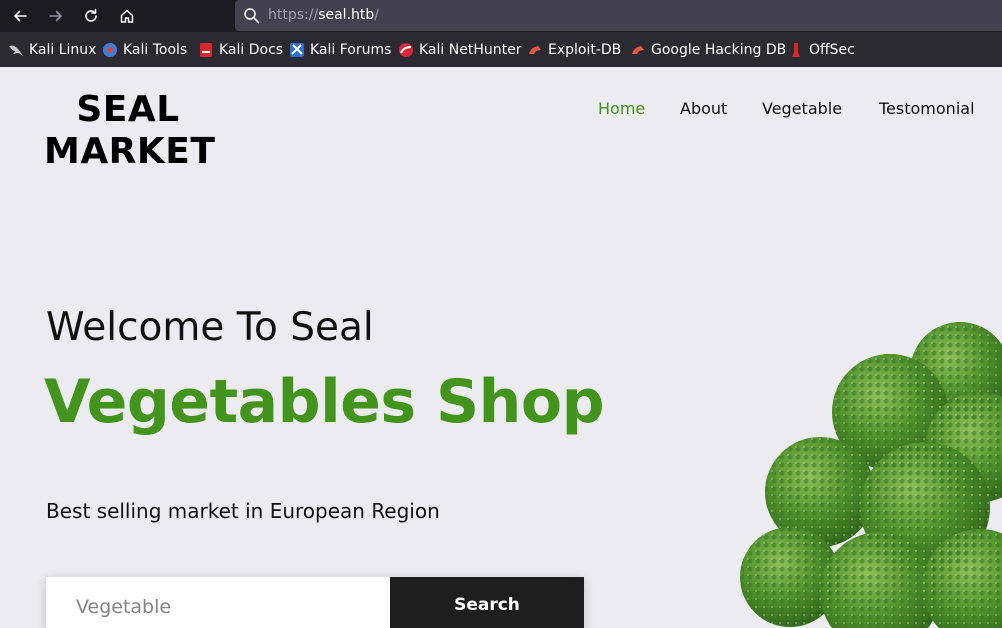  What do you see at coordinates (297, 50) in the screenshot?
I see `kali-forums-icon` at bounding box center [297, 50].